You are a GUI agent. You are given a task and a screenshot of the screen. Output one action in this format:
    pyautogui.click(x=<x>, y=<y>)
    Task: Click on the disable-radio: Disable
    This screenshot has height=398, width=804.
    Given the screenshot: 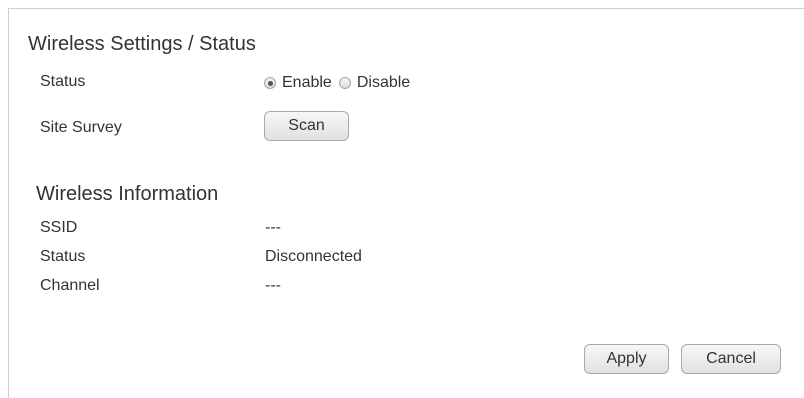 What is the action you would take?
    pyautogui.click(x=374, y=83)
    